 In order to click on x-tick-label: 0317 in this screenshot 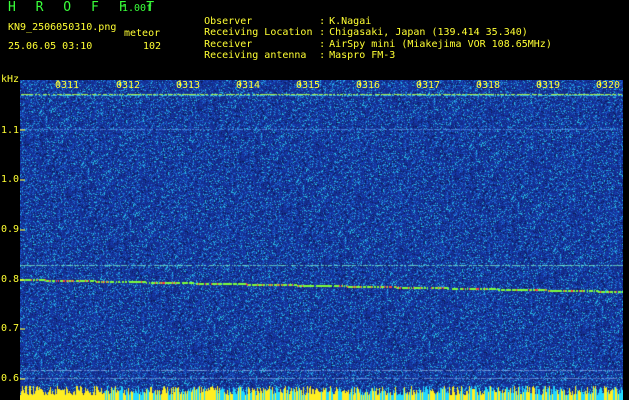, I will do `click(428, 85)`.